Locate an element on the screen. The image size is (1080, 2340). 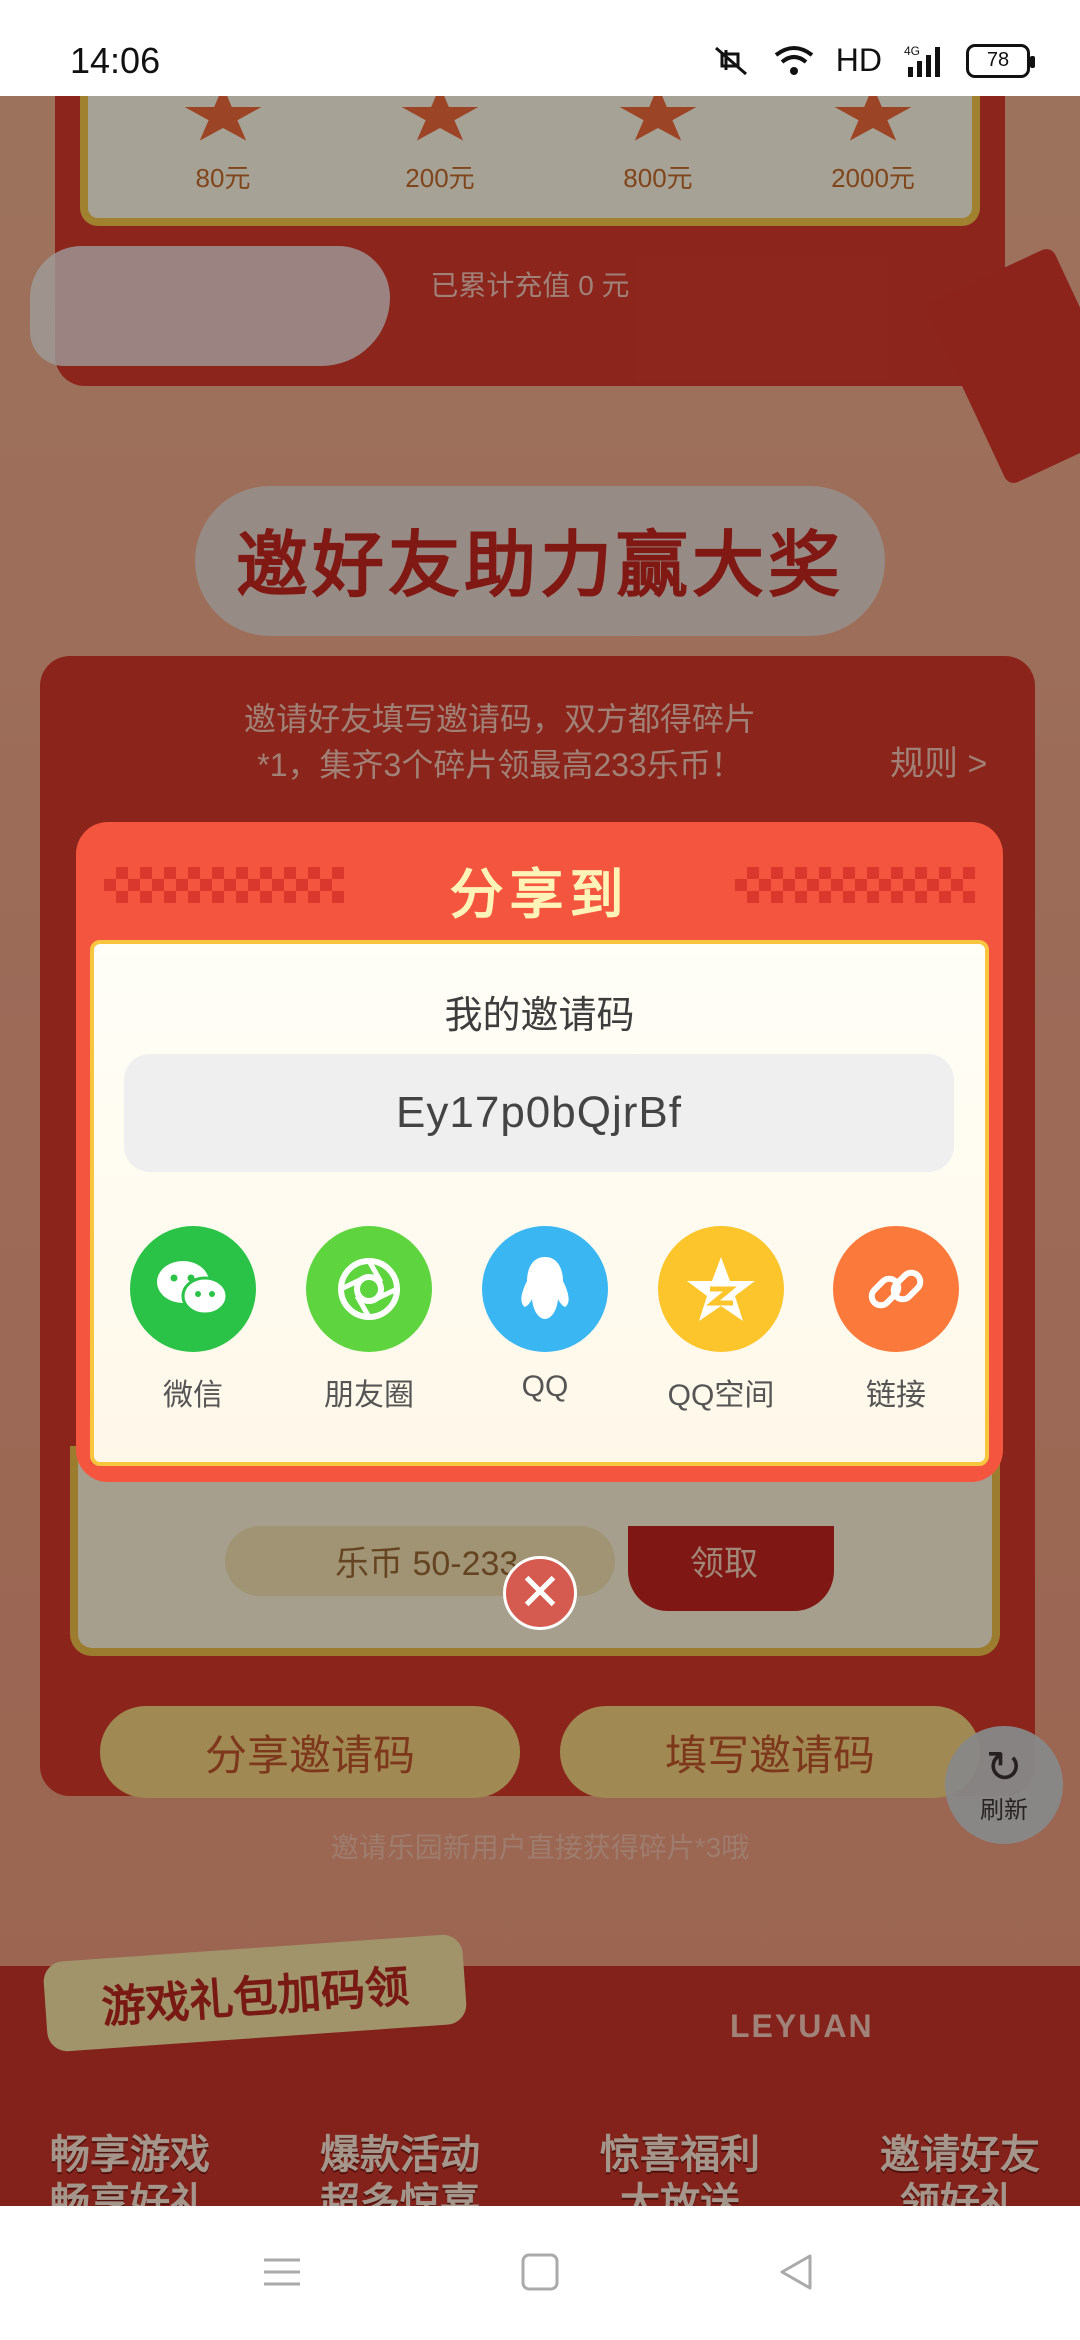
menu-icon is located at coordinates (282, 2272).